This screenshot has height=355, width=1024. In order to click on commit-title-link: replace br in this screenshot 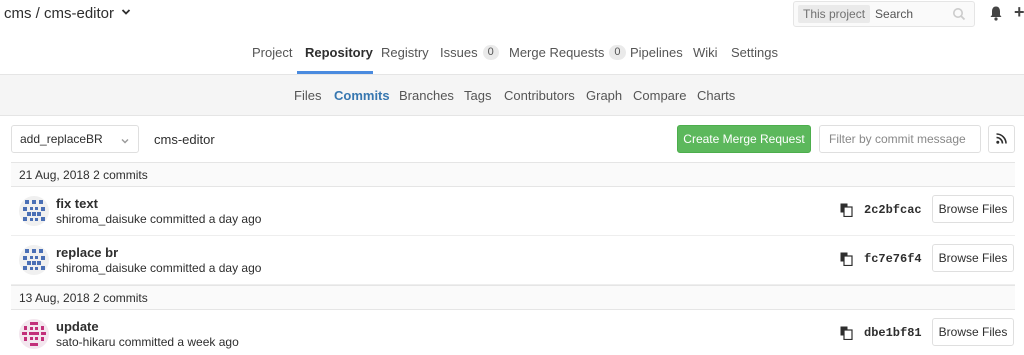, I will do `click(87, 252)`.